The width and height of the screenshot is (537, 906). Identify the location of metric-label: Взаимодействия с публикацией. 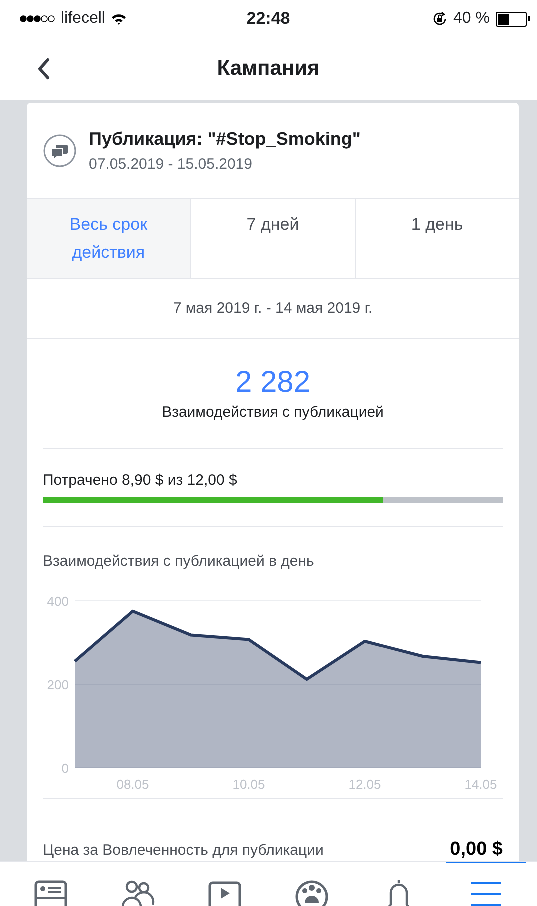
(273, 412).